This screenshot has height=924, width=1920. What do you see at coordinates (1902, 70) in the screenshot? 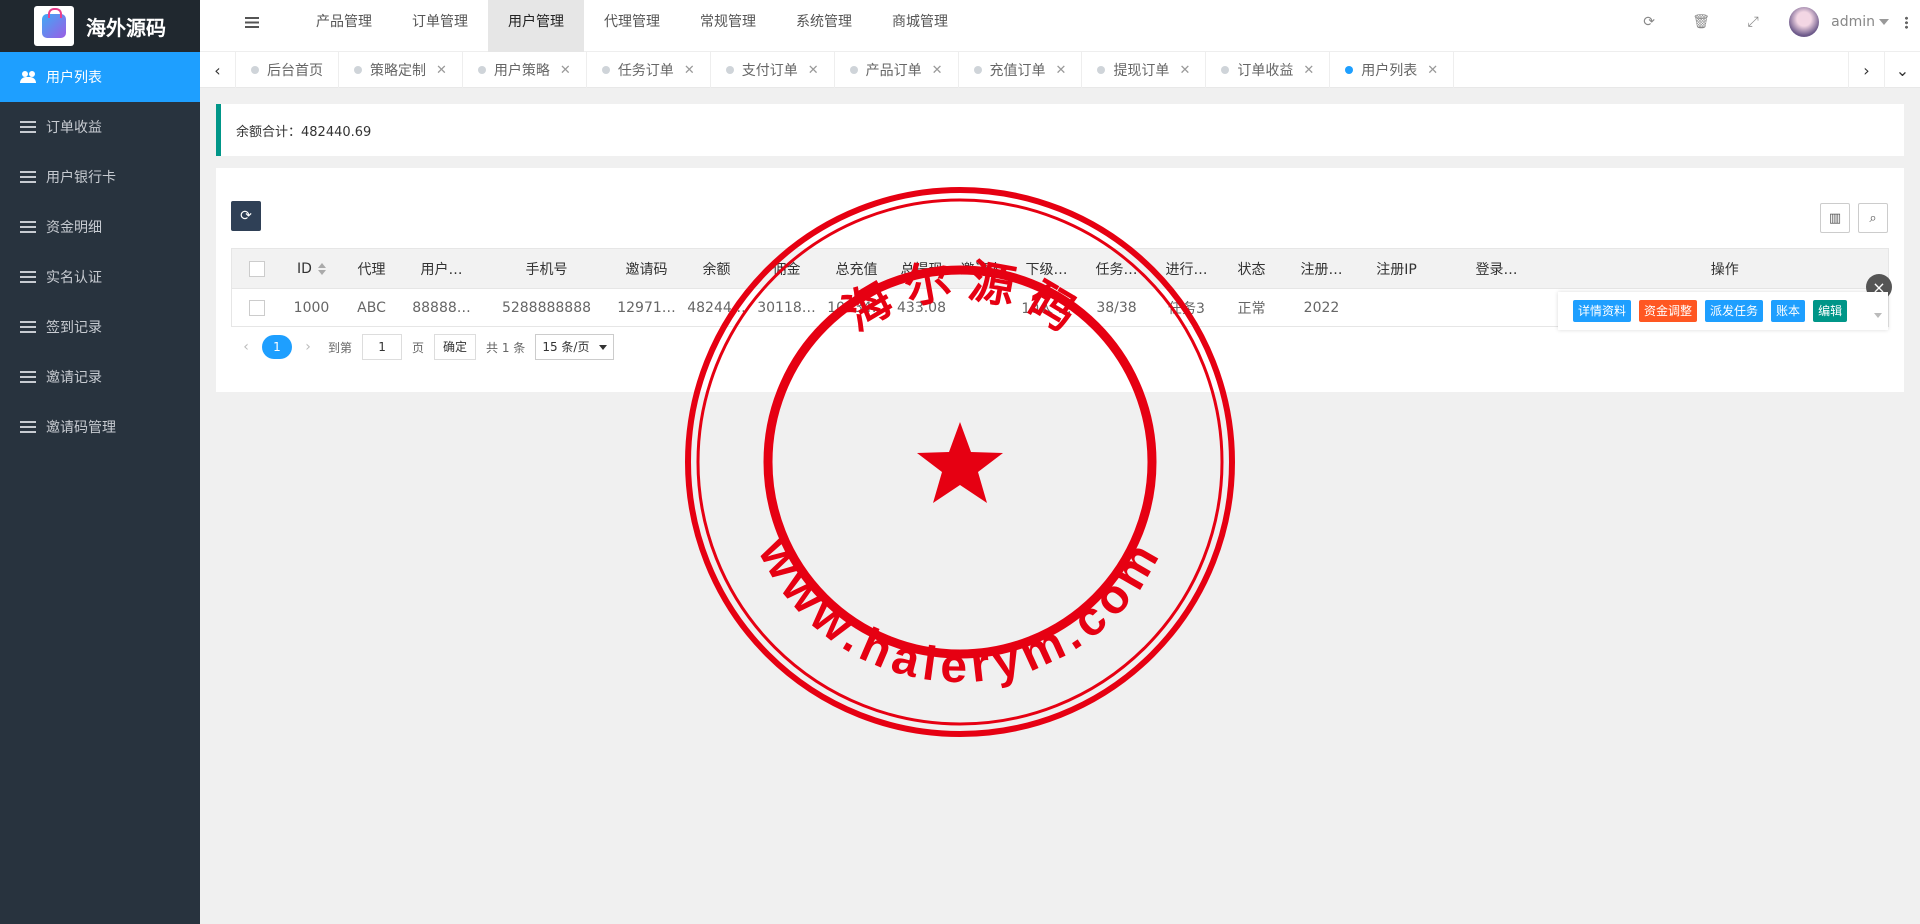
I see `tabs-menu-button: ⌄` at bounding box center [1902, 70].